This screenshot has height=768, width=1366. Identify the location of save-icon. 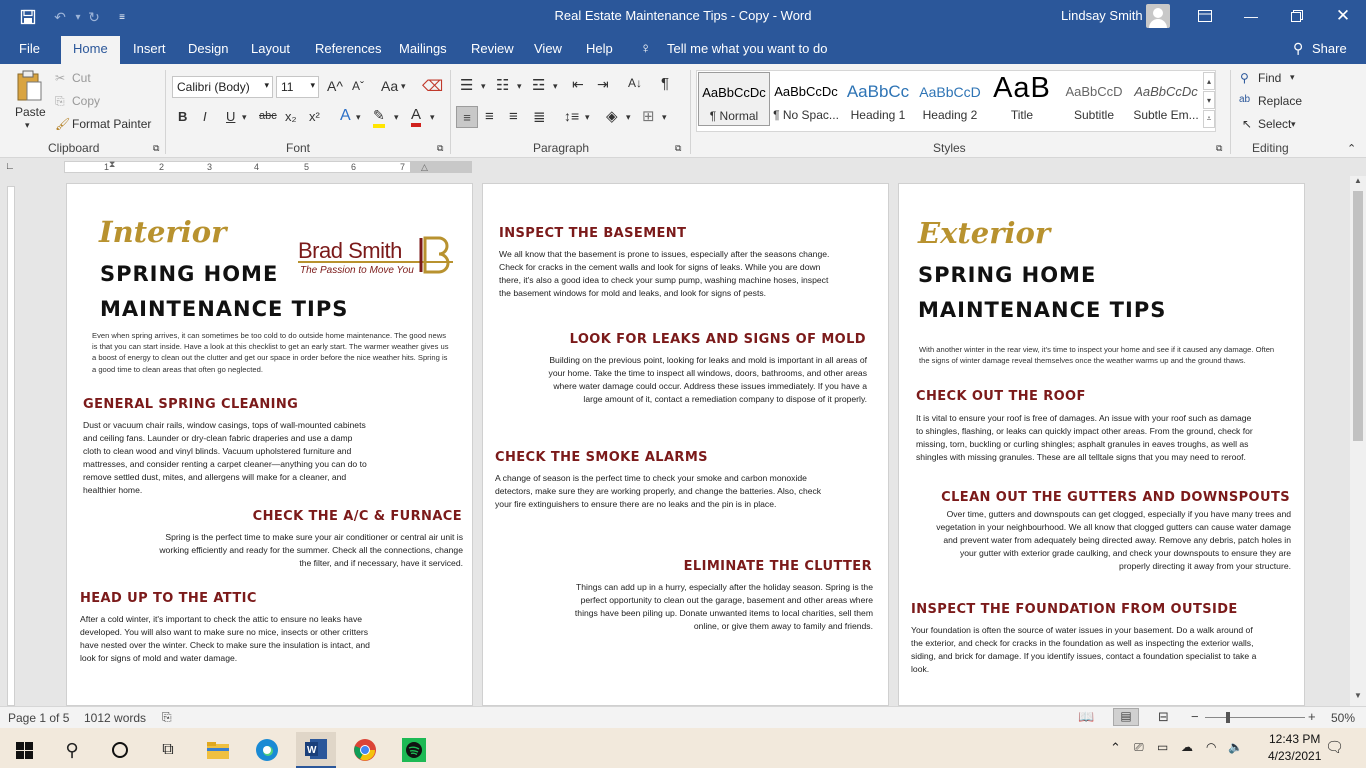
(28, 17).